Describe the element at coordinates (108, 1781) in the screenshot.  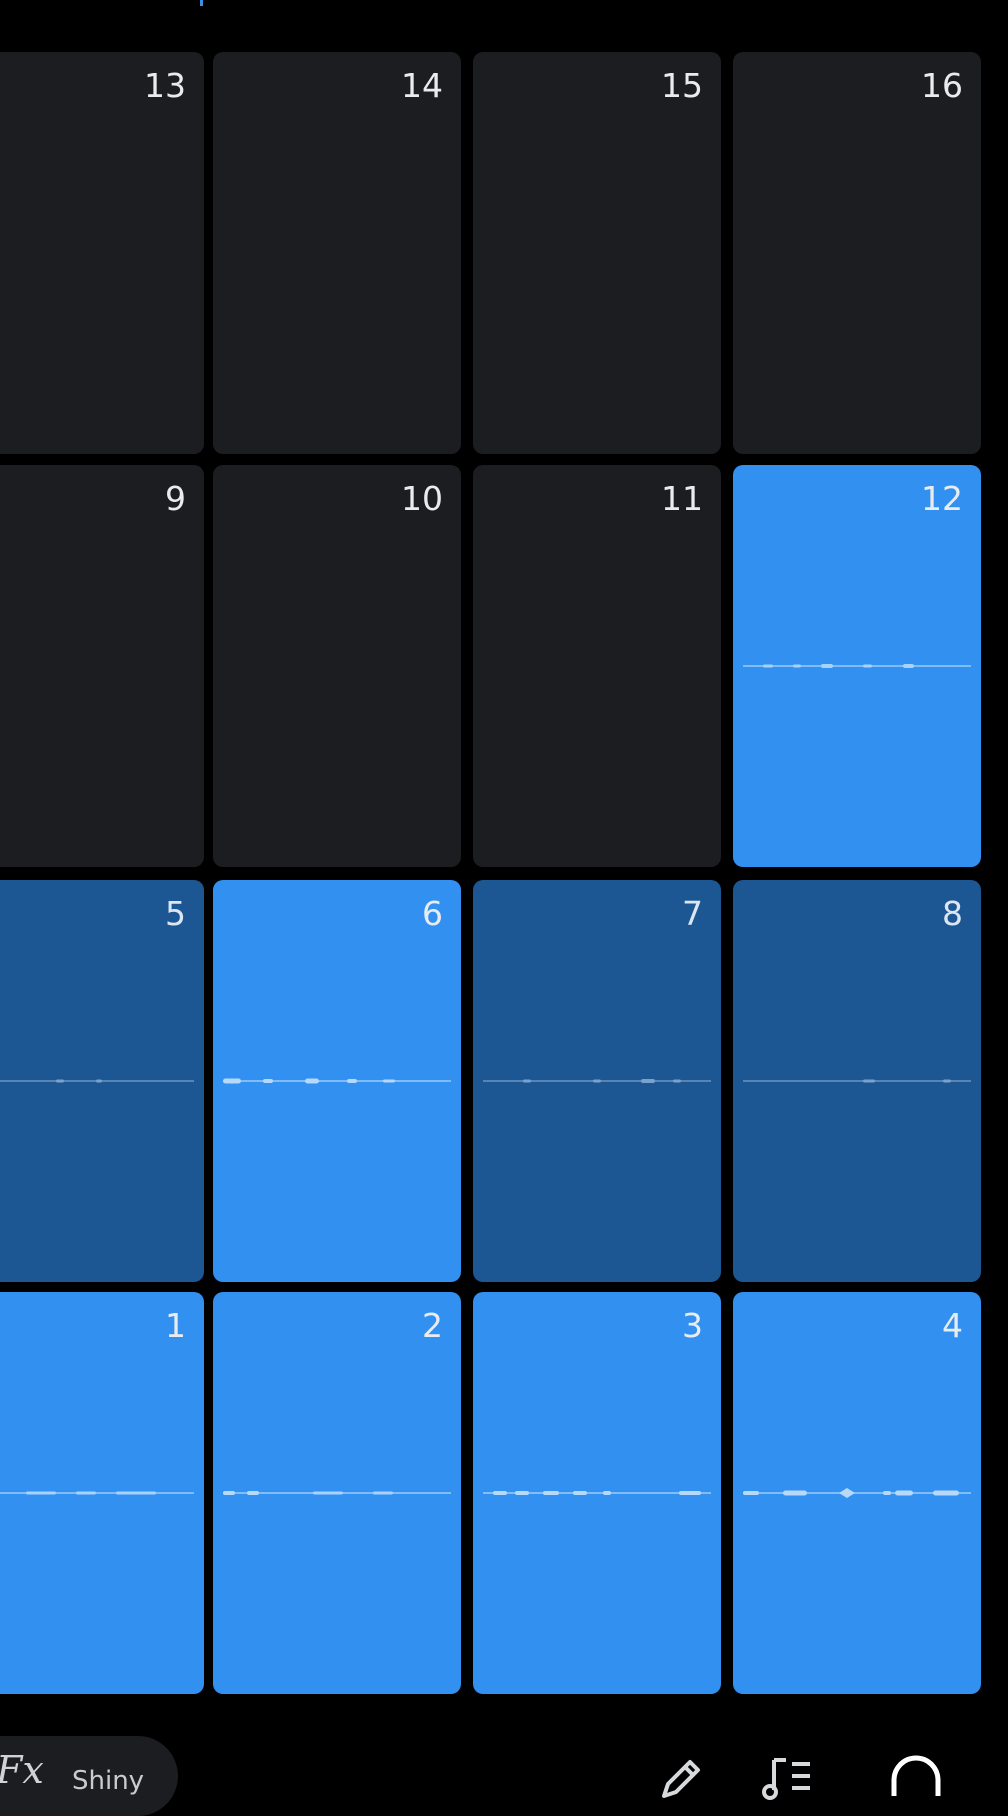
I see `preset-label: Shiny` at that location.